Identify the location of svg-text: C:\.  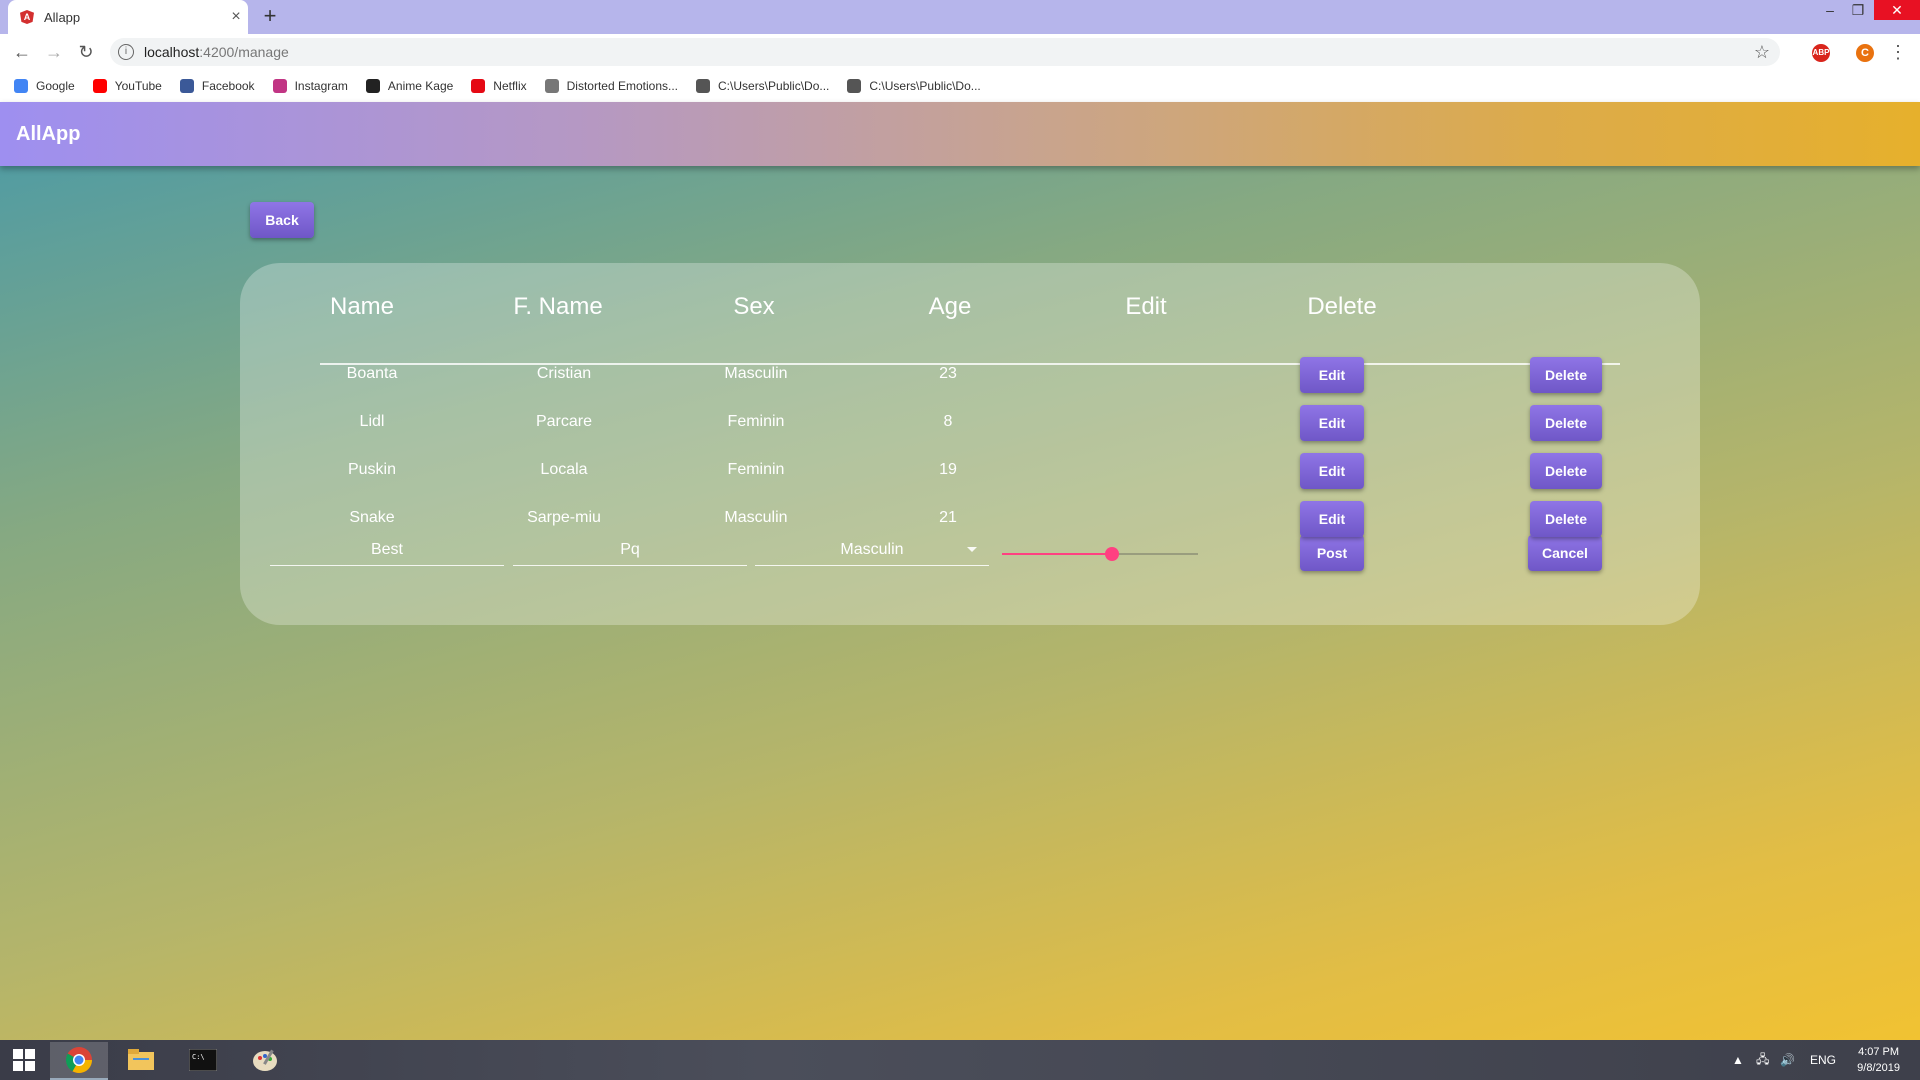
(198, 1057).